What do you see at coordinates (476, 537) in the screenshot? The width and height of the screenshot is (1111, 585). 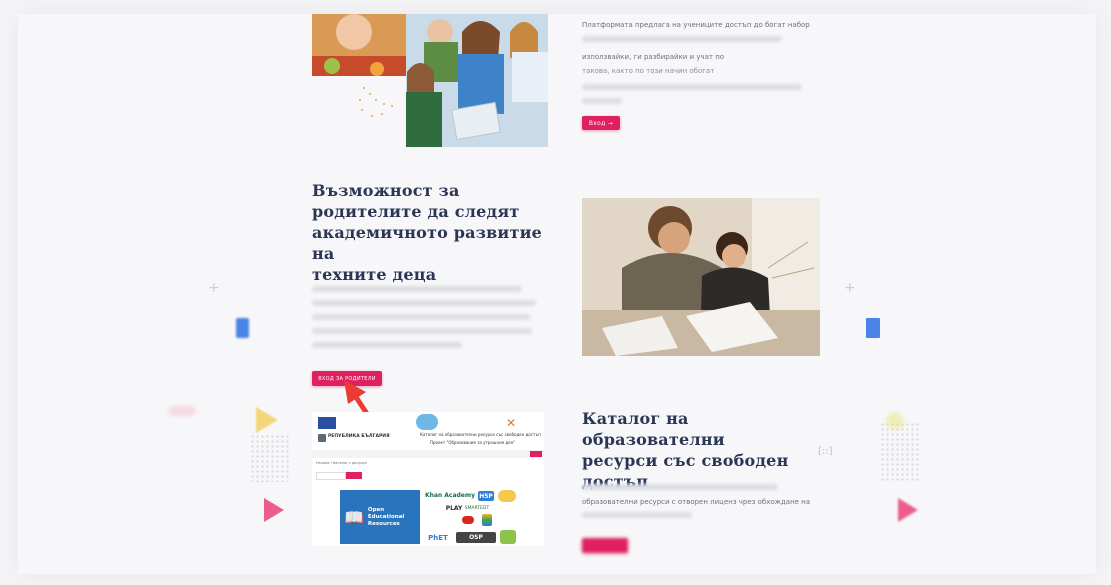 I see `osp-logo: OSP` at bounding box center [476, 537].